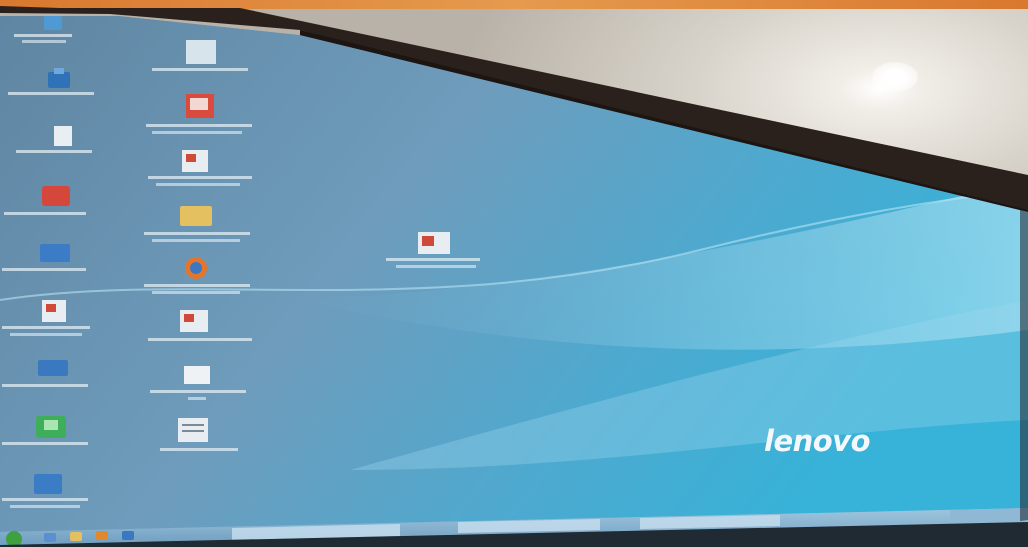 The image size is (1028, 547). I want to click on window-app-icon, so click(48, 484).